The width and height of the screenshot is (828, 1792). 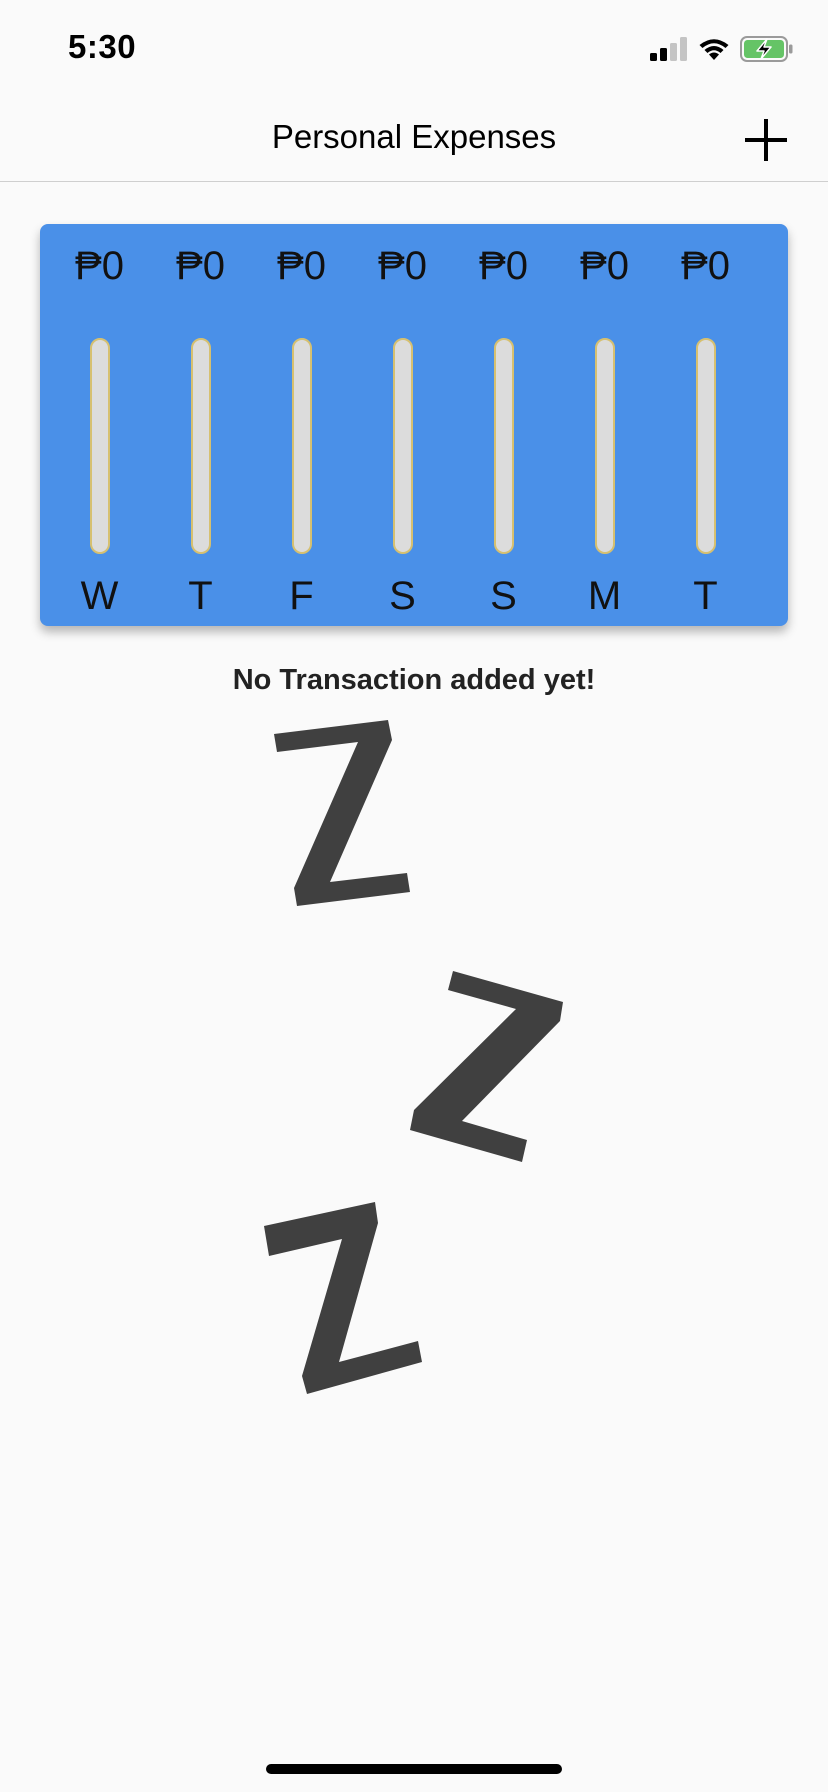 I want to click on chart-bar-column: ₱0 W, so click(x=99, y=431).